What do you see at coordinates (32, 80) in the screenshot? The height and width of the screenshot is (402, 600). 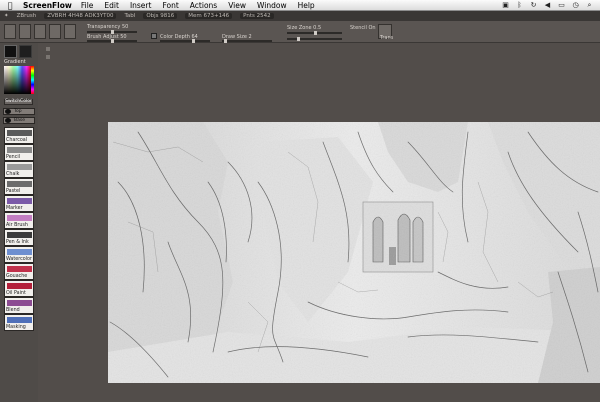 I see `hue-strip` at bounding box center [32, 80].